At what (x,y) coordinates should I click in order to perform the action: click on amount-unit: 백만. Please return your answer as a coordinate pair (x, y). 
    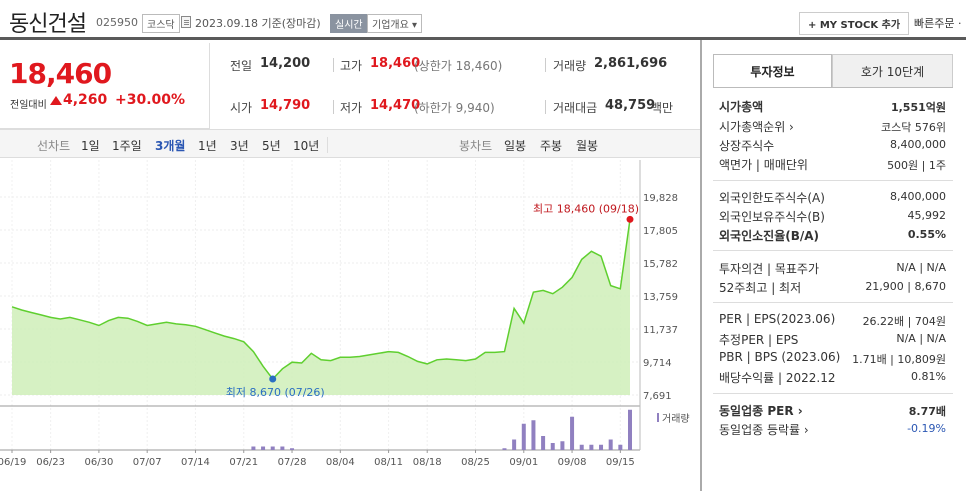
    Looking at the image, I should click on (662, 108).